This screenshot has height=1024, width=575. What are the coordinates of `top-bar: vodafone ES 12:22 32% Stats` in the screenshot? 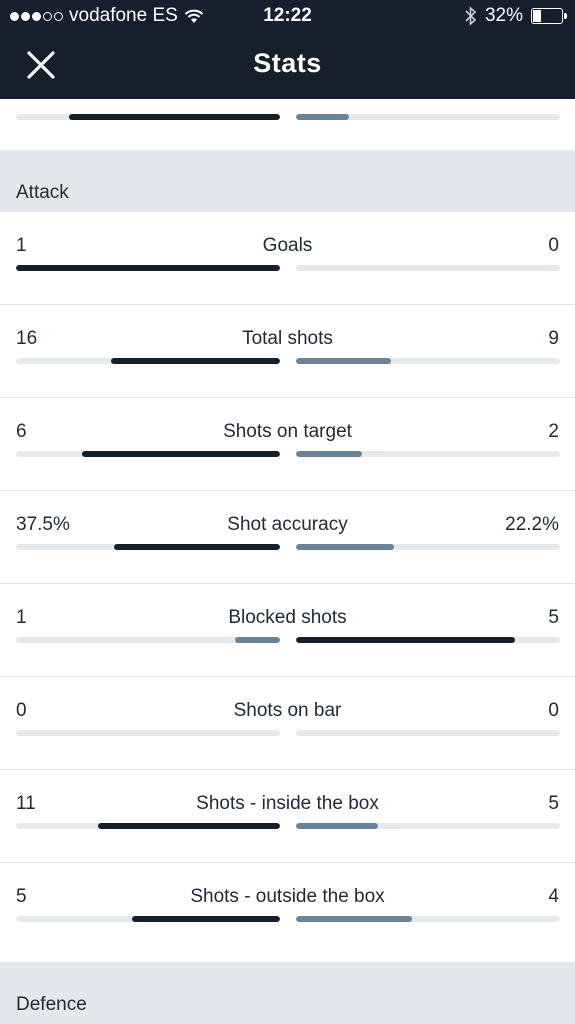 It's located at (287, 49).